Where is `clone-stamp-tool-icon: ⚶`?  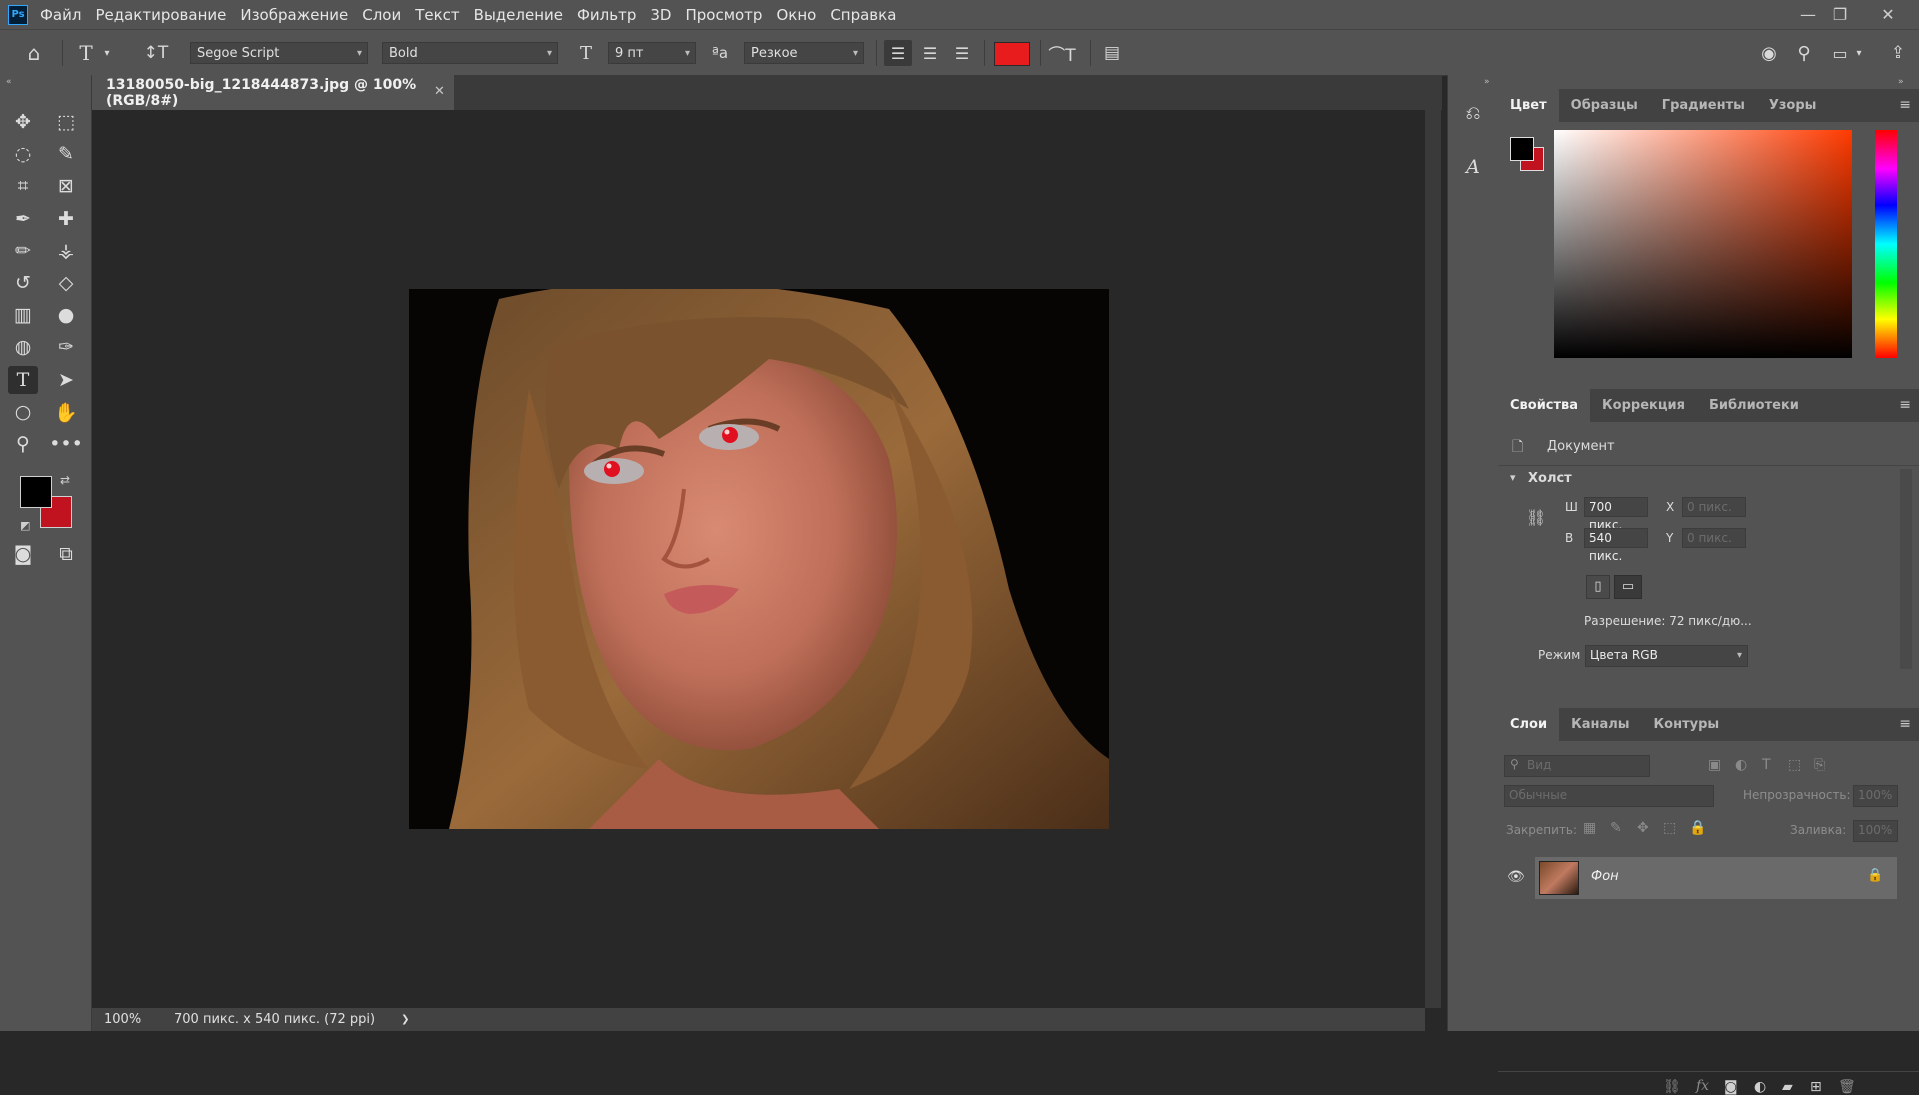 clone-stamp-tool-icon: ⚶ is located at coordinates (66, 251).